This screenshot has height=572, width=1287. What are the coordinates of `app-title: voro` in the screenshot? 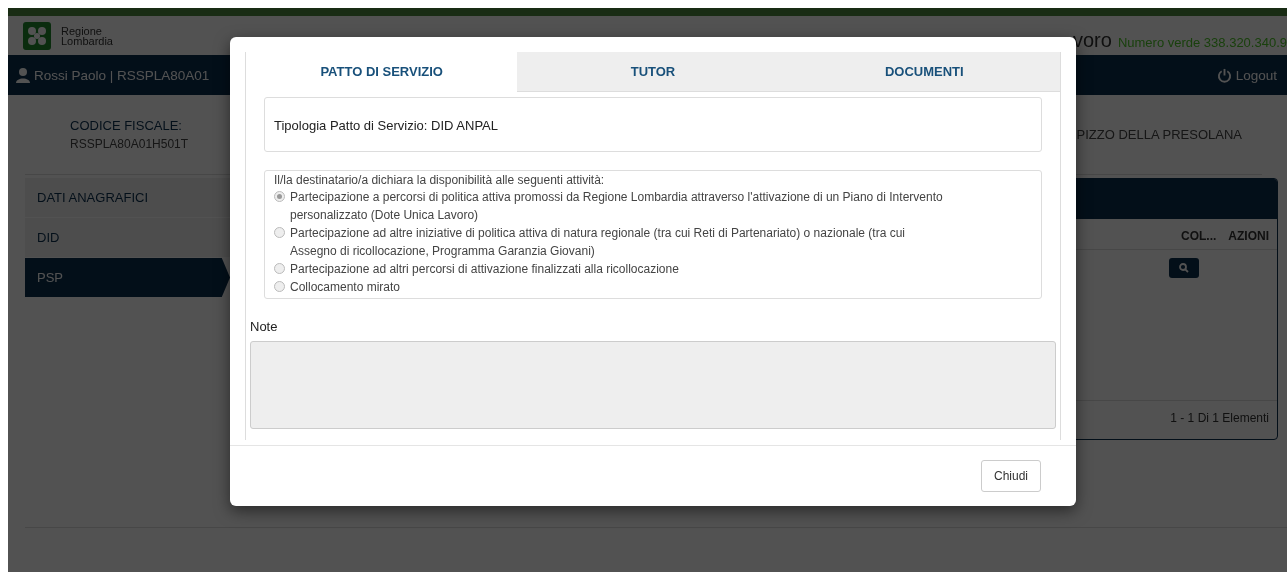 It's located at (1092, 40).